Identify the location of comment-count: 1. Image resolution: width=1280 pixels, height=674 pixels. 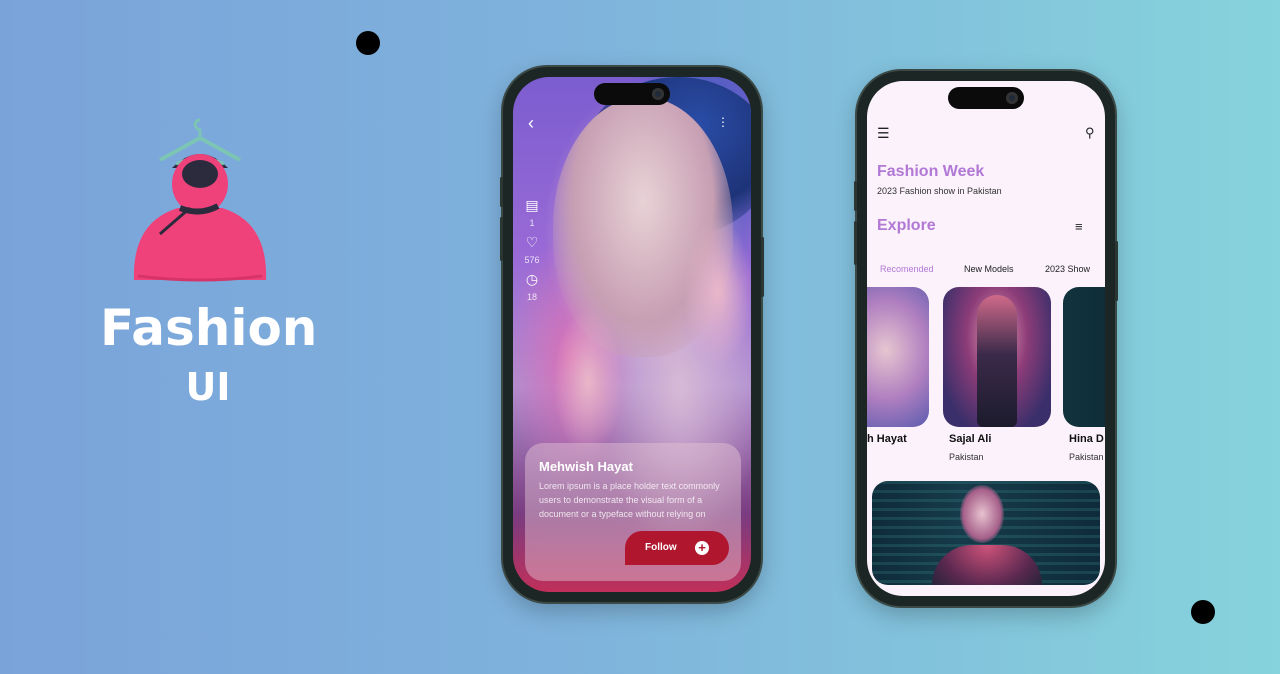
(532, 223).